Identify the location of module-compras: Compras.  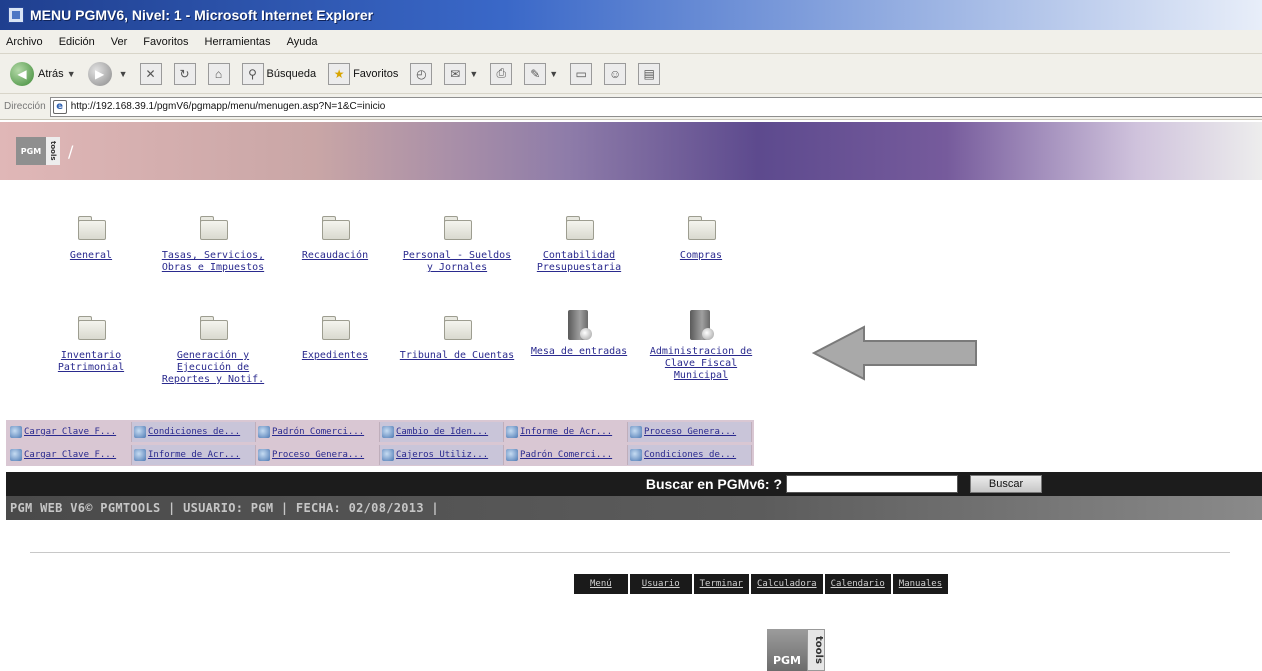
(701, 260).